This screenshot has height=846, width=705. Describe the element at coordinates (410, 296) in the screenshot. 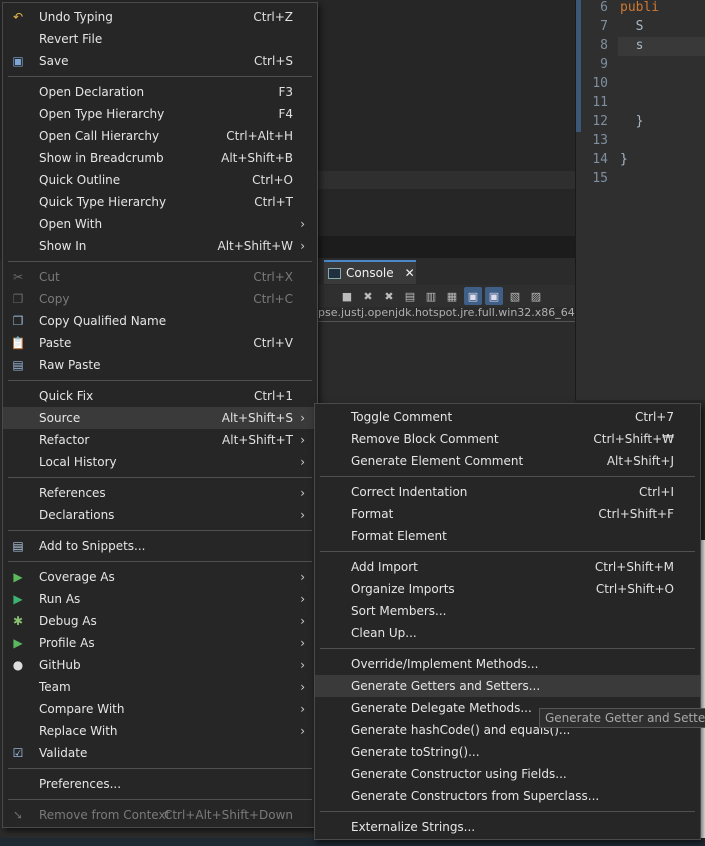

I see `clear-console-icon: ▤` at that location.